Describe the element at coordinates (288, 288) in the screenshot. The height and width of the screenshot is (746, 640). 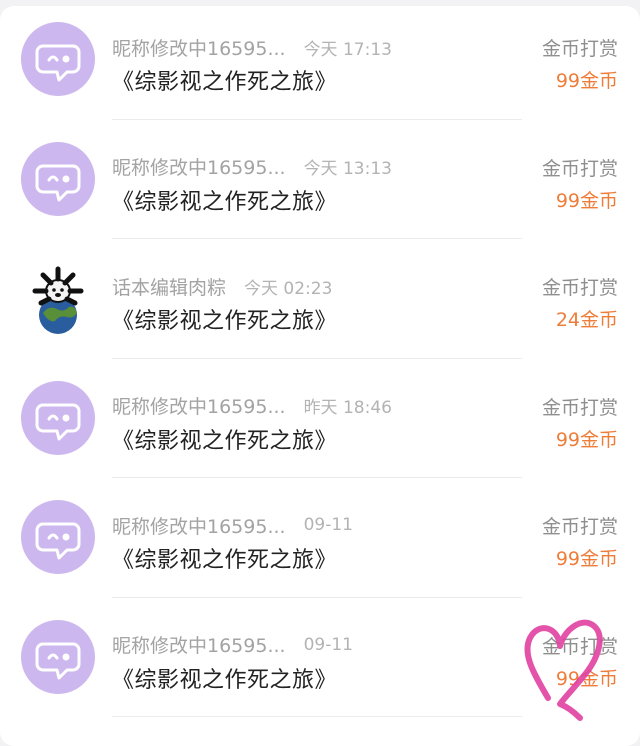
I see `timestamp: 今天 02:23` at that location.